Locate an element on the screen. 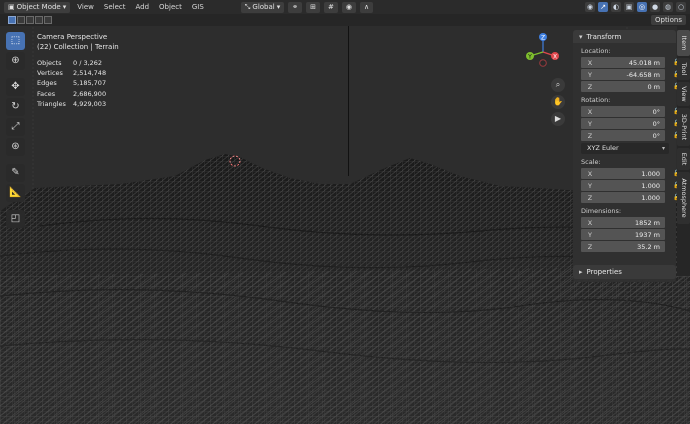 The width and height of the screenshot is (690, 424). proportional-edit-icon: ◉ is located at coordinates (348, 7).